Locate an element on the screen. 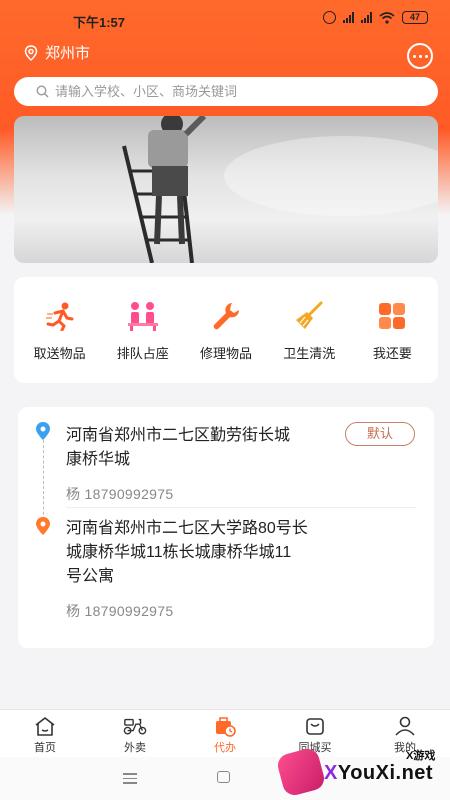 The image size is (450, 800). tab-errand: 代办 is located at coordinates (225, 733).